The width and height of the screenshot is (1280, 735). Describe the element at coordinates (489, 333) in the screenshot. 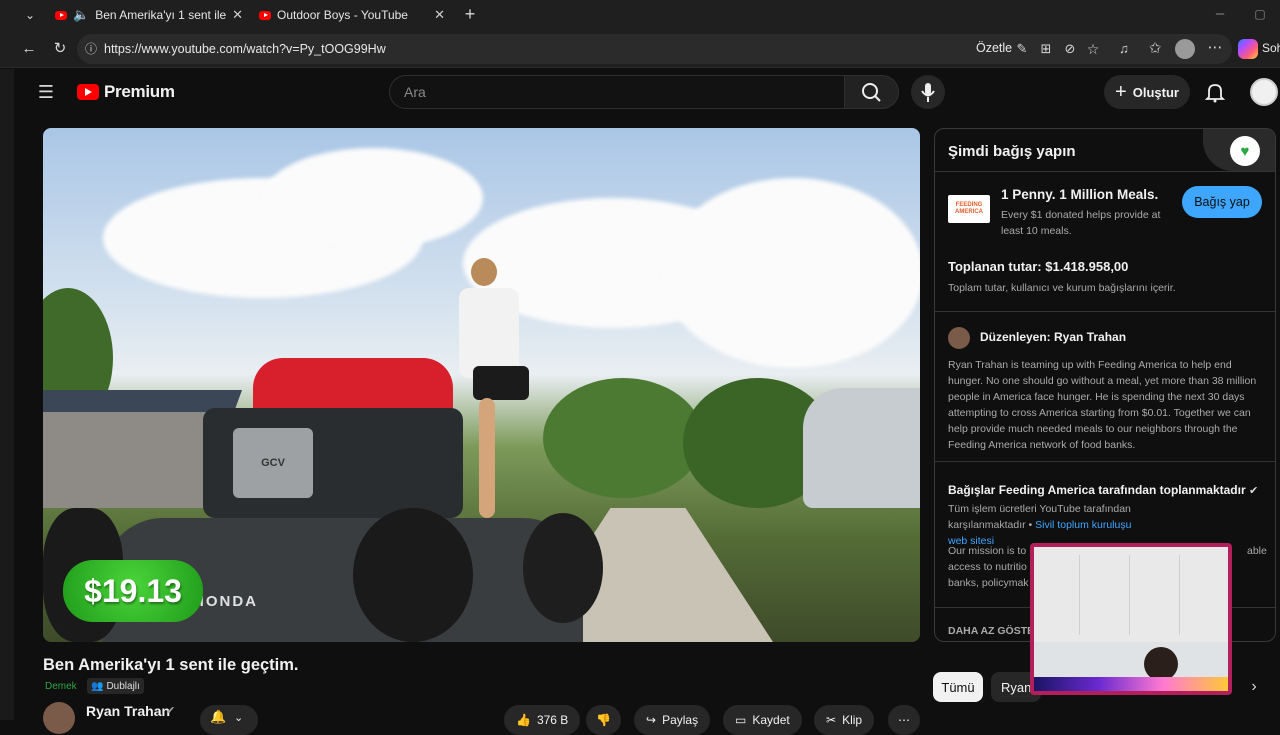

I see `person-shirt` at that location.